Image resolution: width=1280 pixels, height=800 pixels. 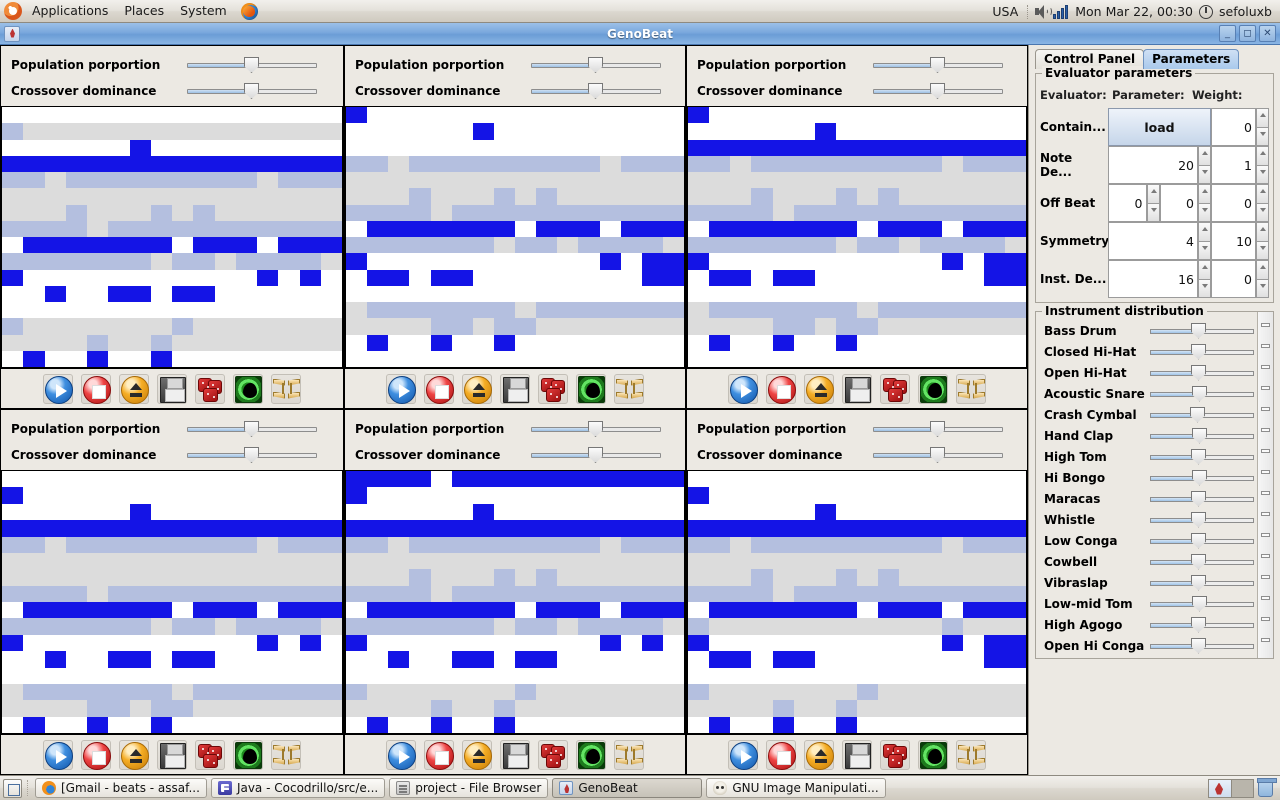 What do you see at coordinates (12, 788) in the screenshot?
I see `show-desktop-button` at bounding box center [12, 788].